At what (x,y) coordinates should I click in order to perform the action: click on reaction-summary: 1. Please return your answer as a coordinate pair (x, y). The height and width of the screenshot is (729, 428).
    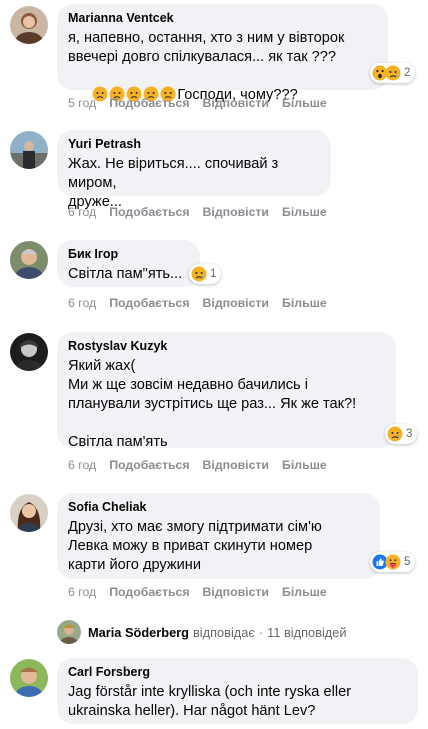
    Looking at the image, I should click on (205, 274).